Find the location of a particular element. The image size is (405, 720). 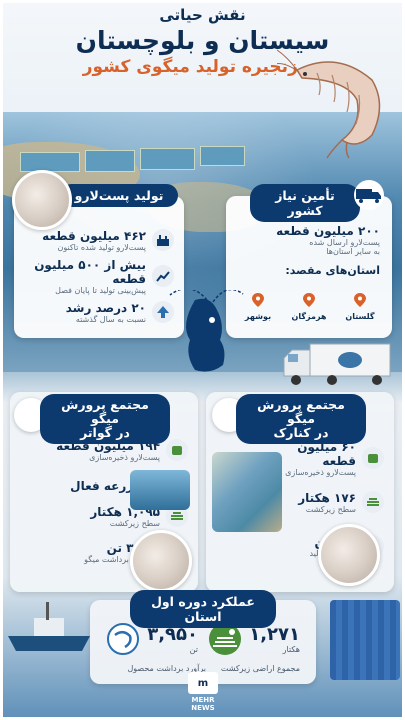

shrimp-crate is located at coordinates (365, 640).